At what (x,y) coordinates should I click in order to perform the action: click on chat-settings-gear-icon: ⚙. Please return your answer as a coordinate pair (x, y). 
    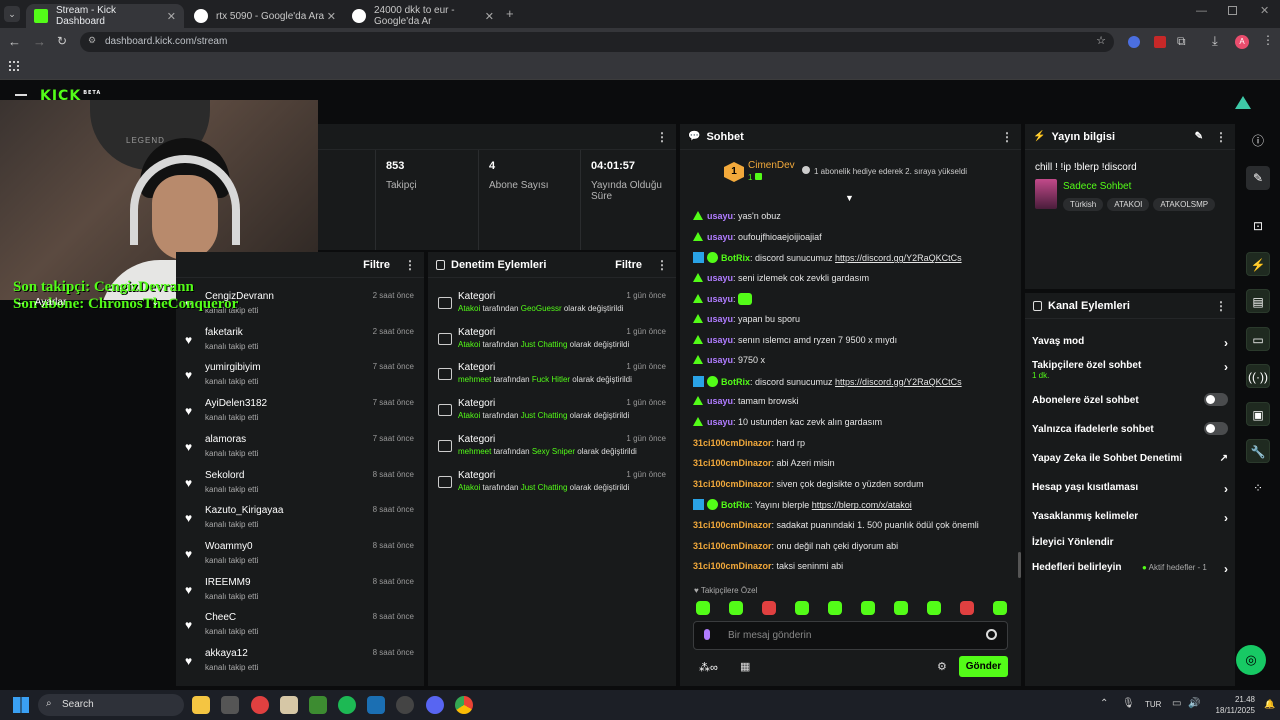
    Looking at the image, I should click on (942, 666).